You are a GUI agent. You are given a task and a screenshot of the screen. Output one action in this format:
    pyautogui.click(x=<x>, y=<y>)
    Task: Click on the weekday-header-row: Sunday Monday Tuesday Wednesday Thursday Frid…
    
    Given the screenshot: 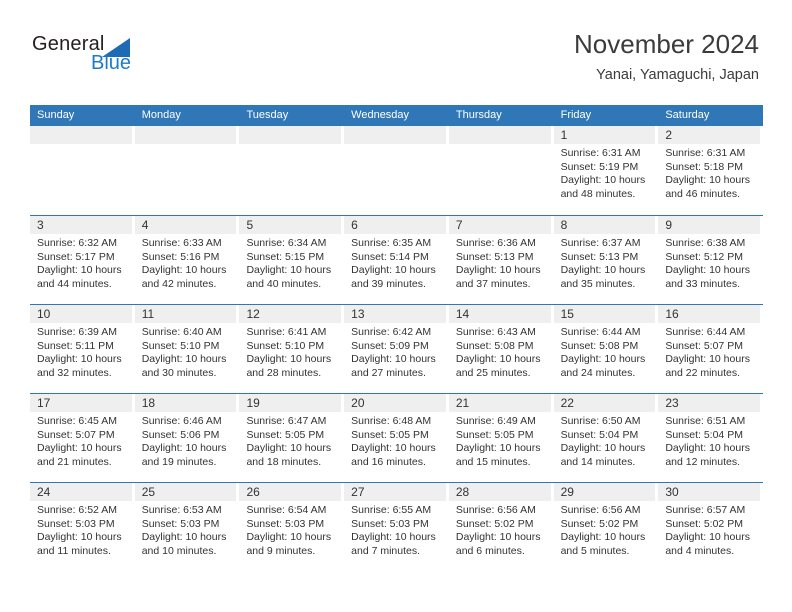 What is the action you would take?
    pyautogui.click(x=396, y=115)
    